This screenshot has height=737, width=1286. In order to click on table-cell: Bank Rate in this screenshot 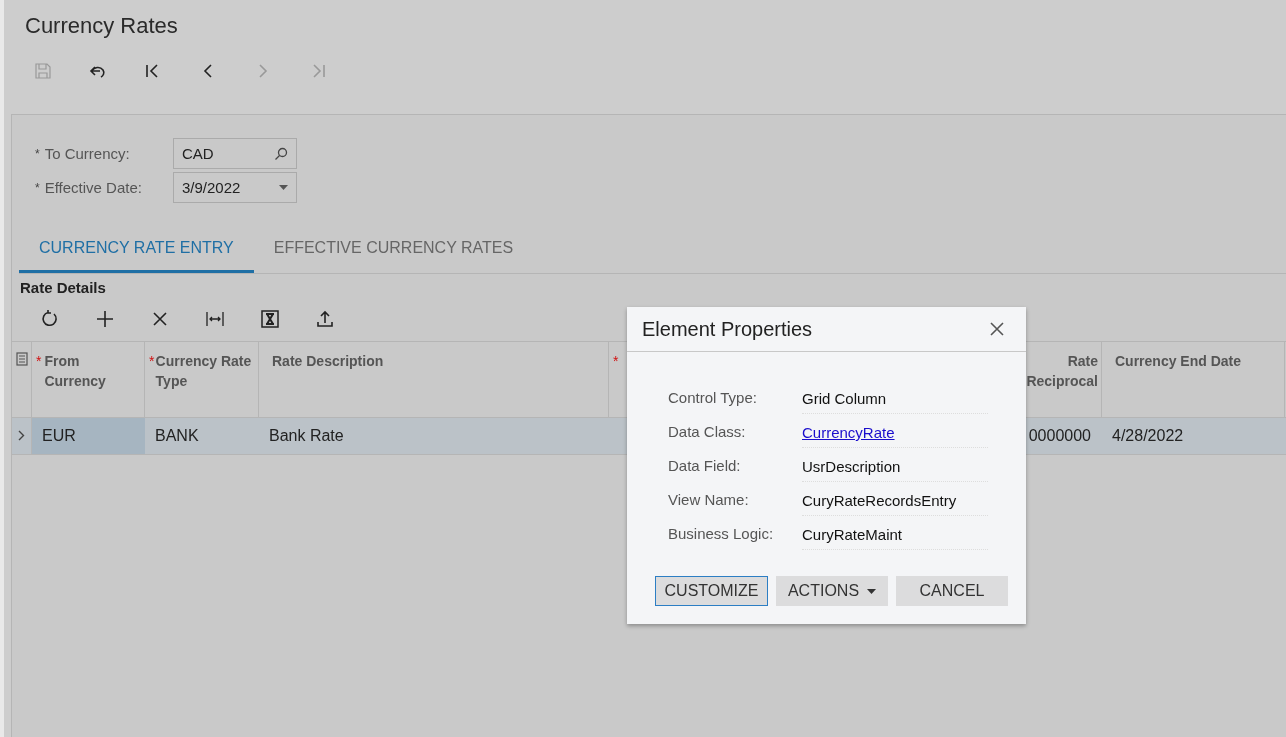, I will do `click(306, 436)`.